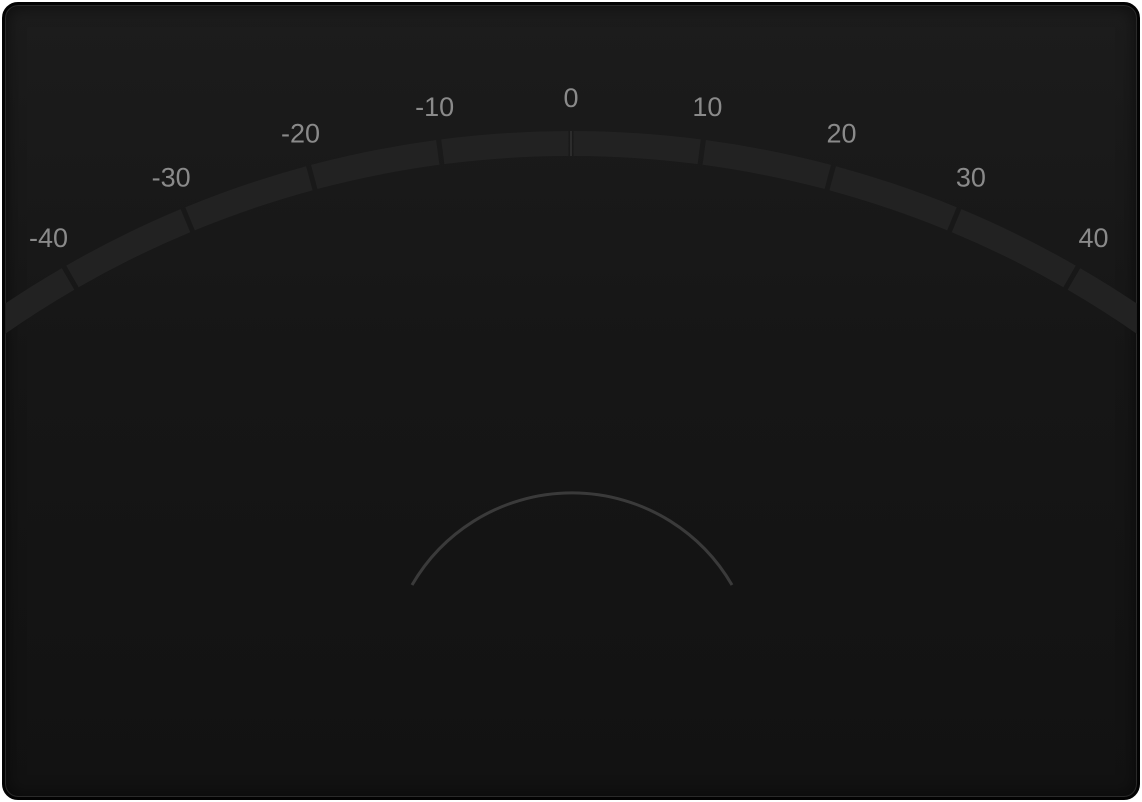 Image resolution: width=1142 pixels, height=802 pixels. I want to click on tick-label: 40, so click(1093, 238).